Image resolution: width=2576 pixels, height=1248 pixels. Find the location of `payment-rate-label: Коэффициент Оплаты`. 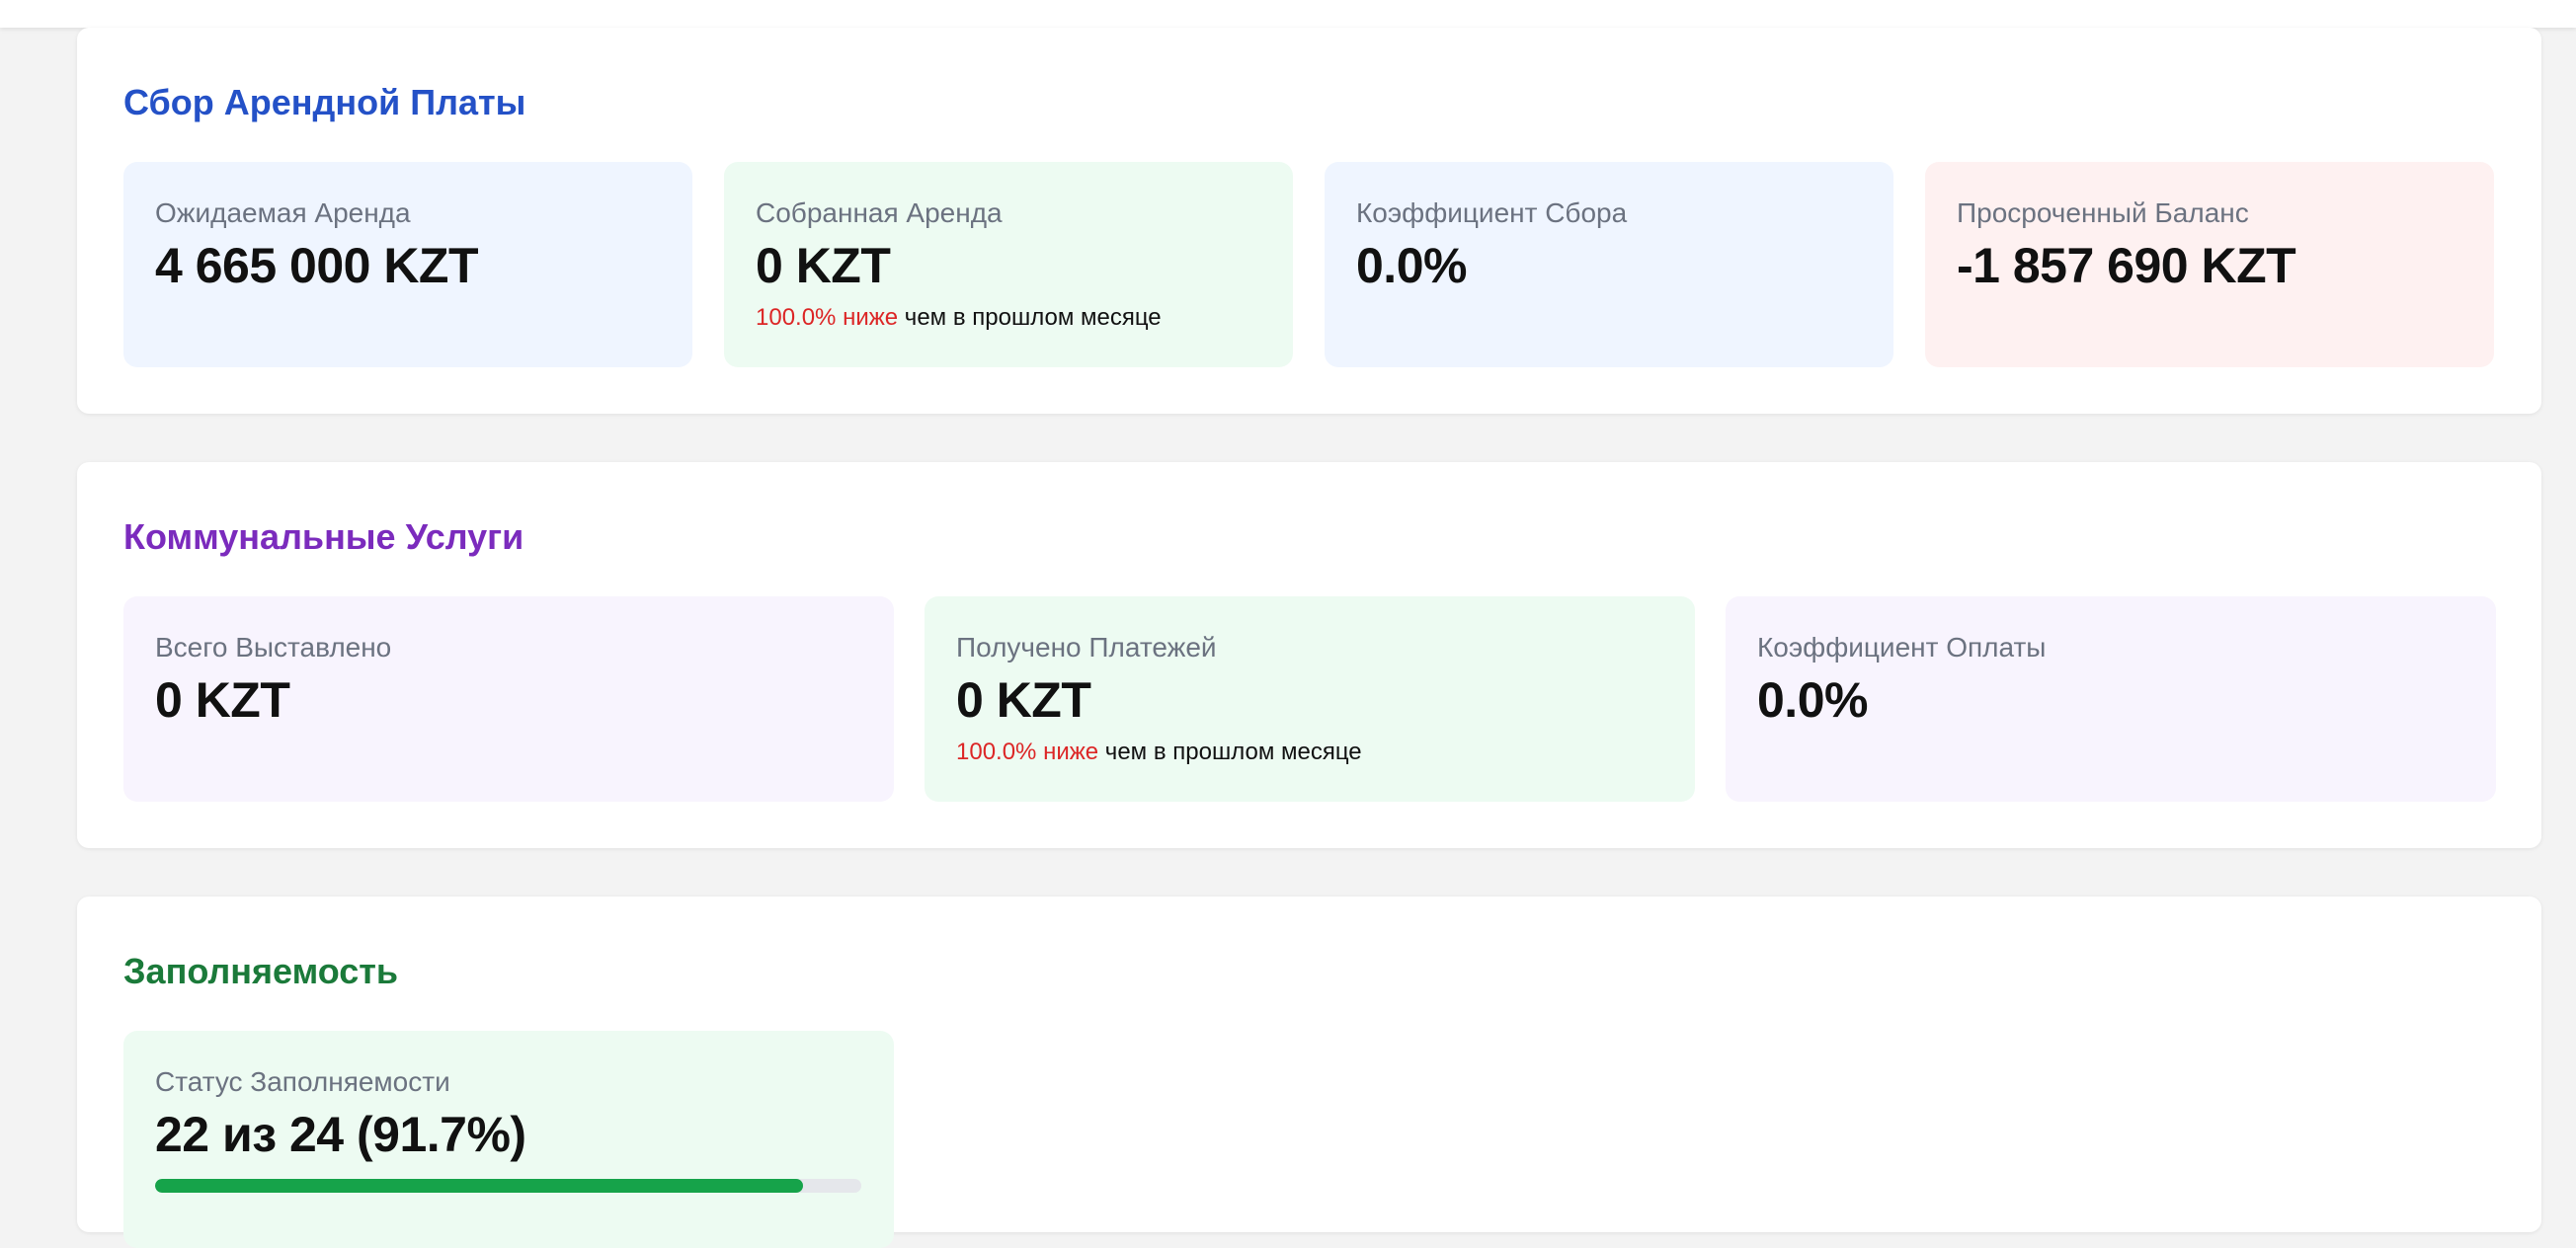

payment-rate-label: Коэффициент Оплаты is located at coordinates (1902, 647).